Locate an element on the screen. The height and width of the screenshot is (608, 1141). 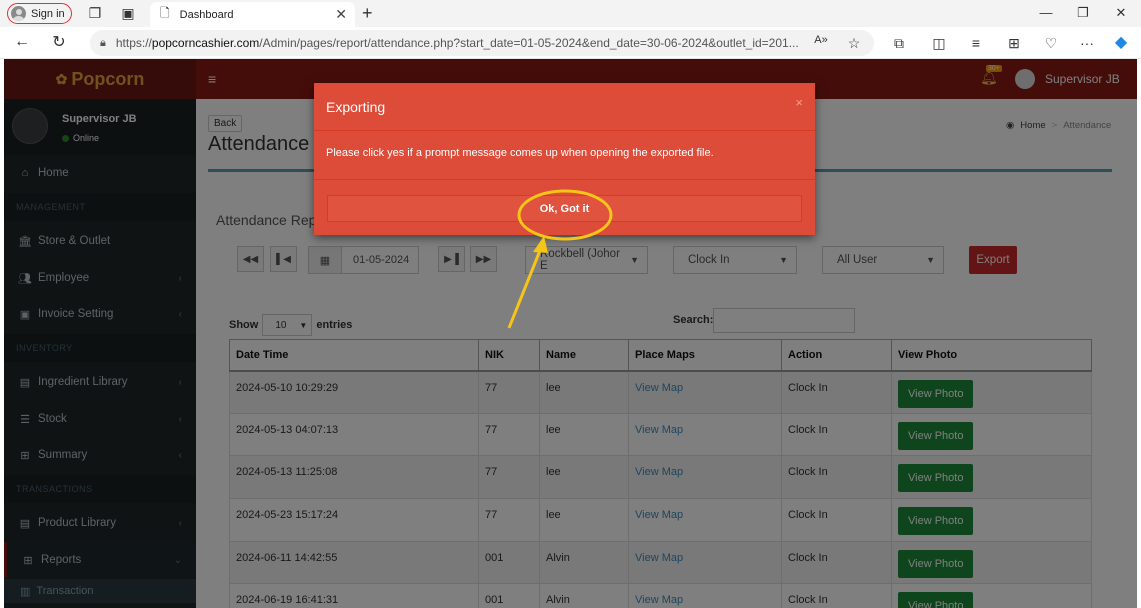
collections-icon: ⊞ is located at coordinates (1014, 43).